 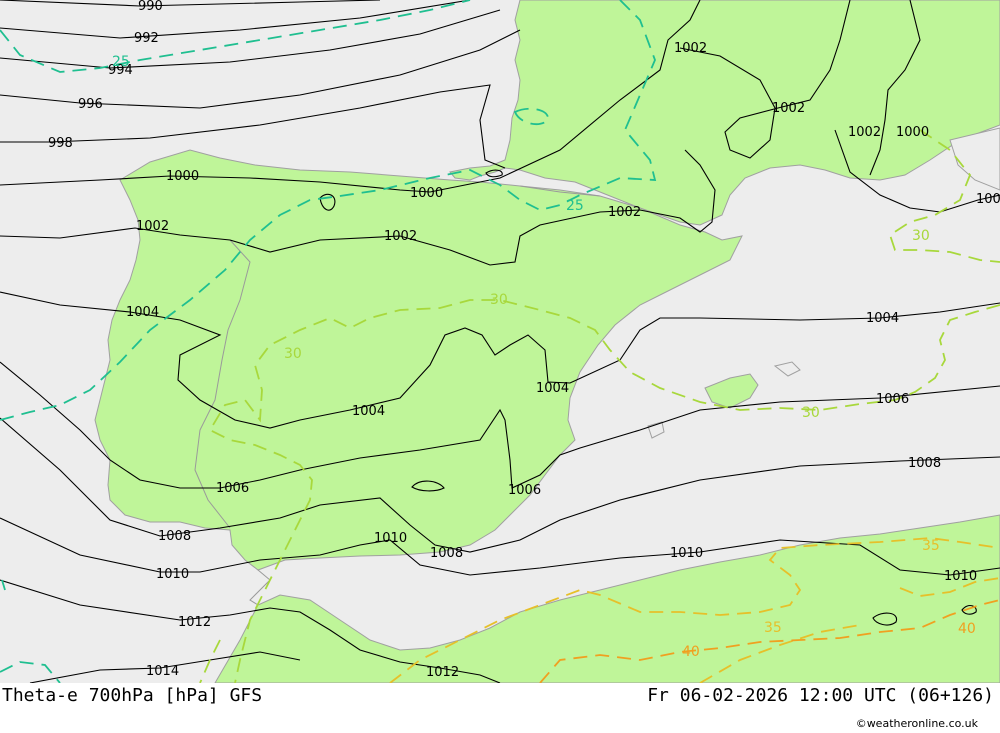 What do you see at coordinates (146, 38) in the screenshot?
I see `isobar-label: 992` at bounding box center [146, 38].